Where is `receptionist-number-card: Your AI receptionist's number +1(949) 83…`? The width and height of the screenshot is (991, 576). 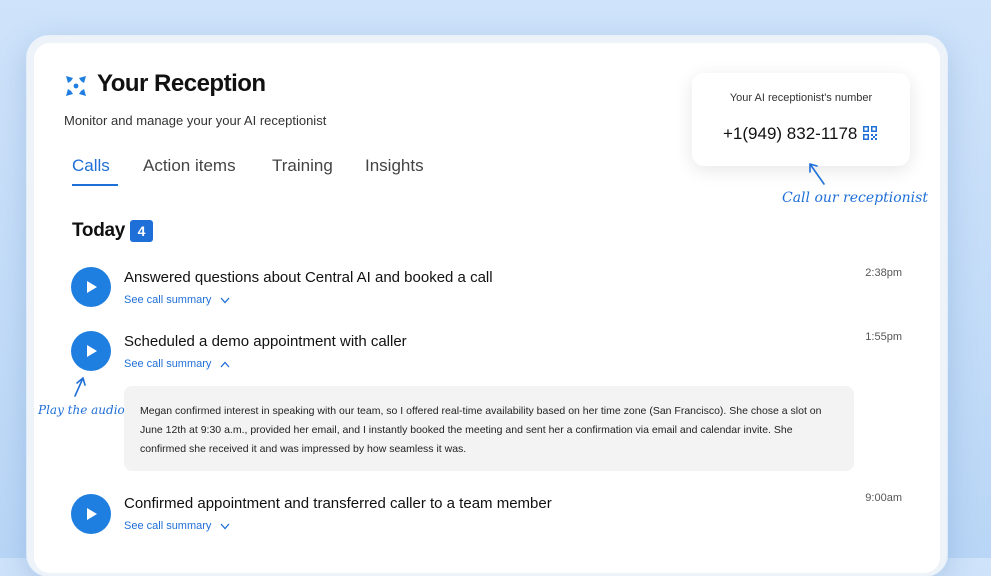 receptionist-number-card: Your AI receptionist's number +1(949) 83… is located at coordinates (801, 119).